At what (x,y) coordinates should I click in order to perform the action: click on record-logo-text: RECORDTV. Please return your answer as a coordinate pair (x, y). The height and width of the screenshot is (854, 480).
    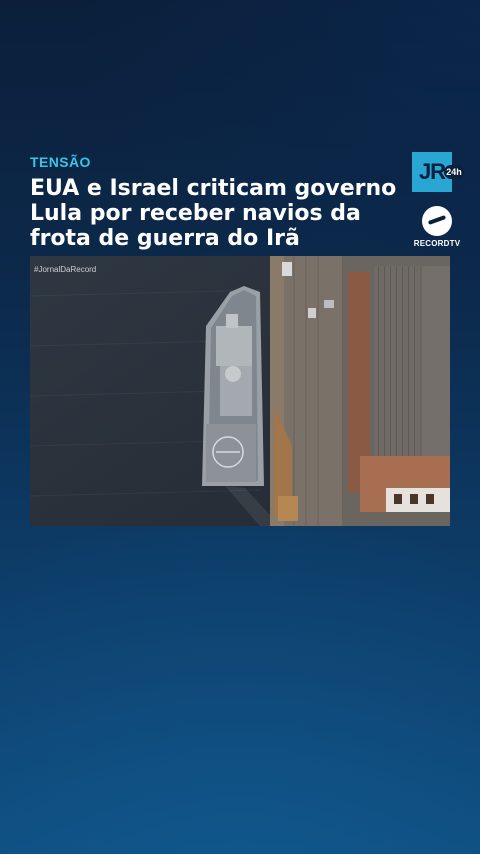
    Looking at the image, I should click on (437, 243).